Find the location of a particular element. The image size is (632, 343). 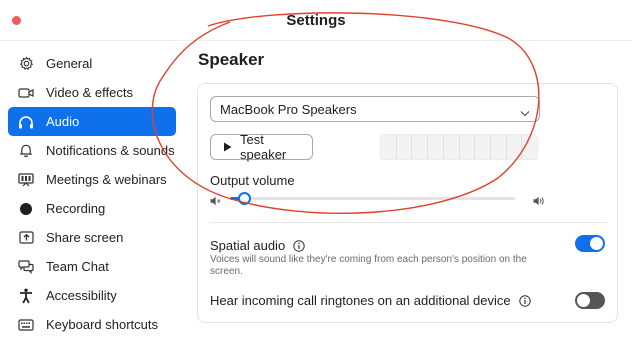

spatial-audio-row: Spatial audio is located at coordinates (257, 245).